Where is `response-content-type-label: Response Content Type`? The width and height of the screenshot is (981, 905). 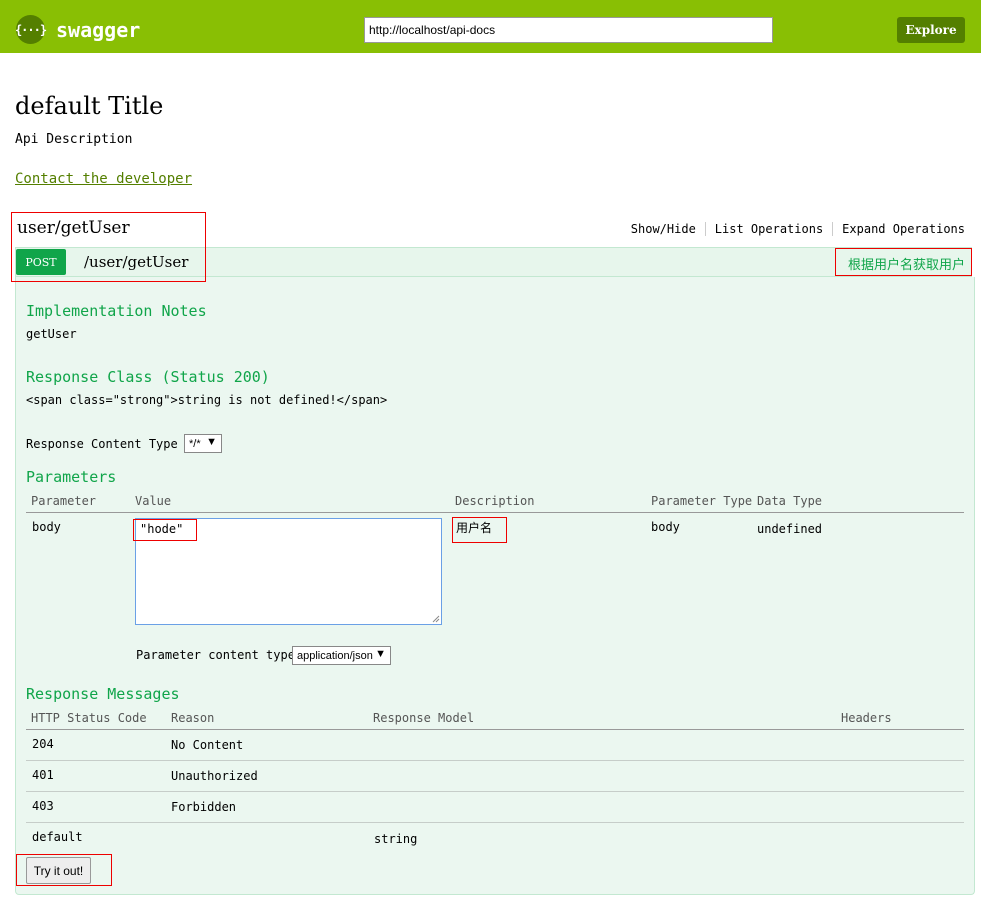 response-content-type-label: Response Content Type is located at coordinates (102, 444).